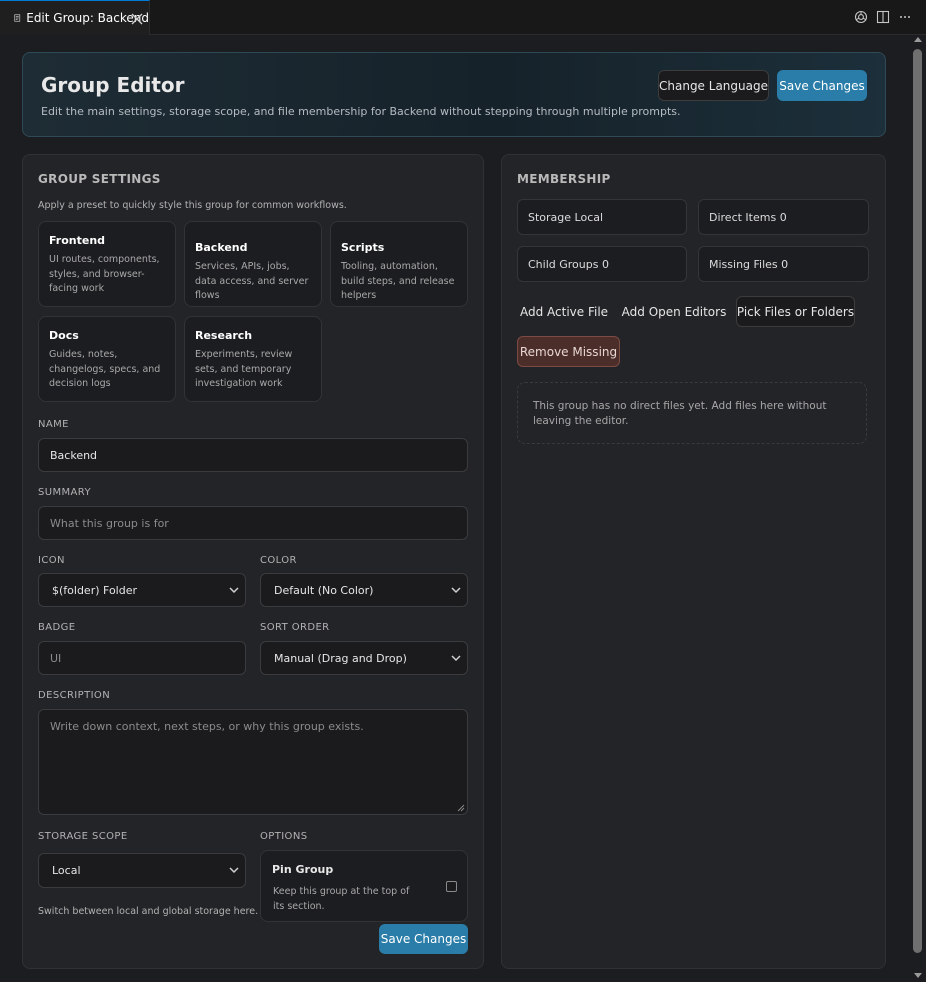 The image size is (926, 982). What do you see at coordinates (284, 836) in the screenshot?
I see `options-label: OPTIONS` at bounding box center [284, 836].